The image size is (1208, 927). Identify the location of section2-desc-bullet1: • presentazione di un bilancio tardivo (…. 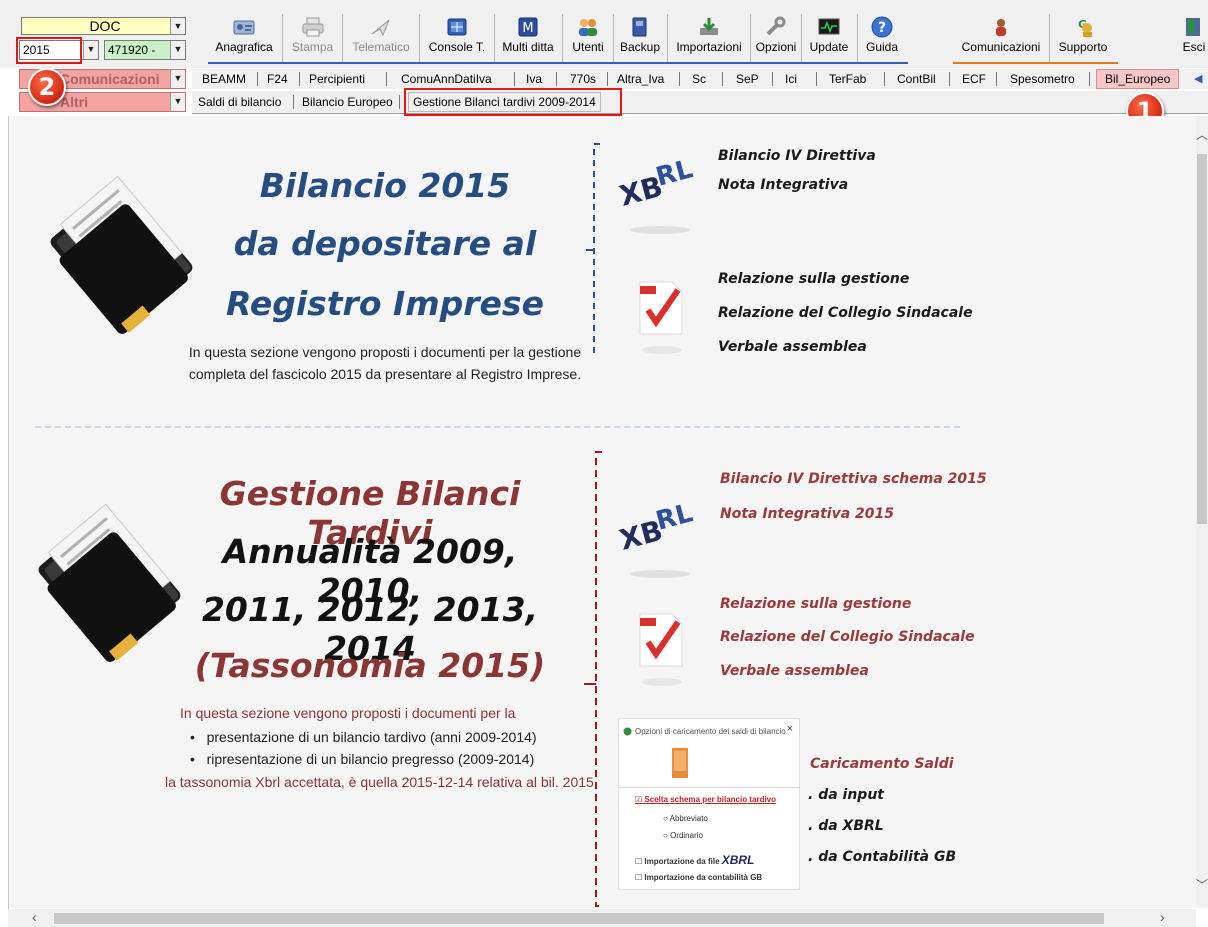
(363, 737).